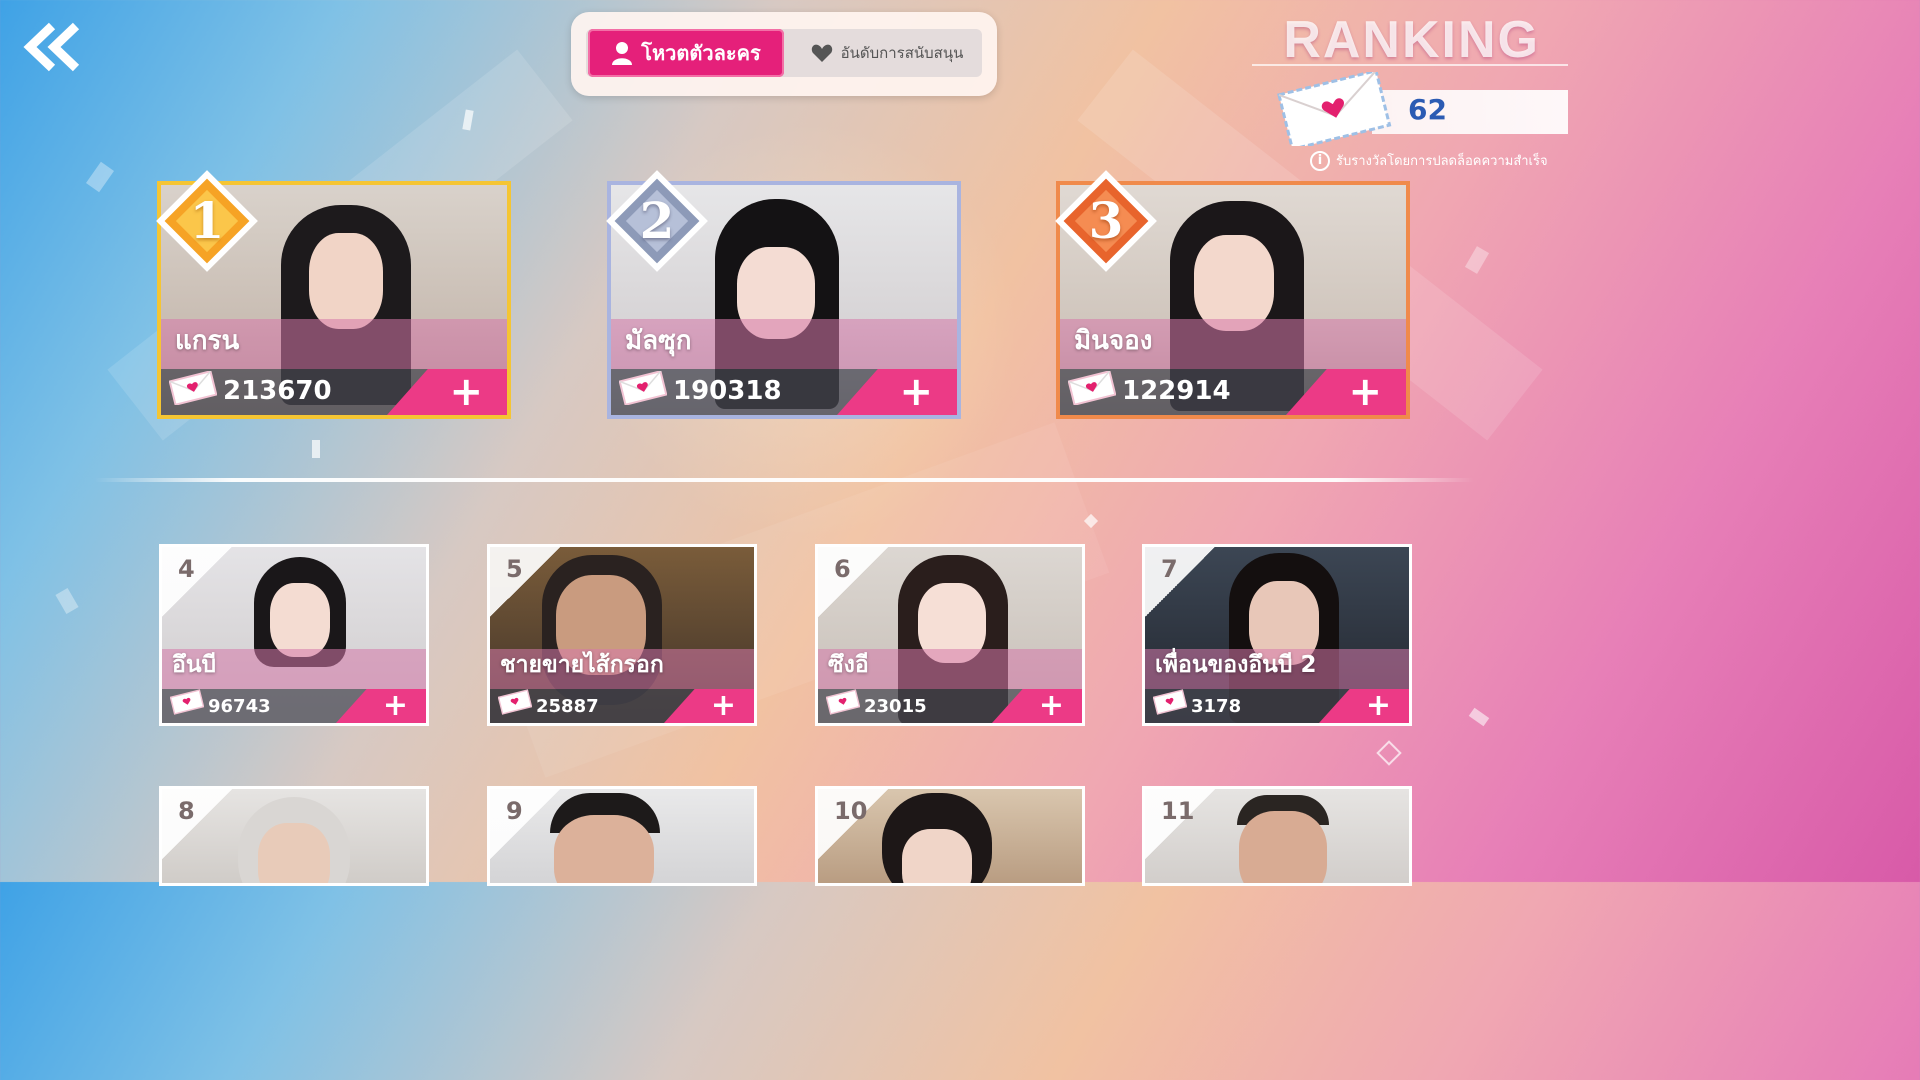  What do you see at coordinates (567, 706) in the screenshot?
I see `vote-count: 25887` at bounding box center [567, 706].